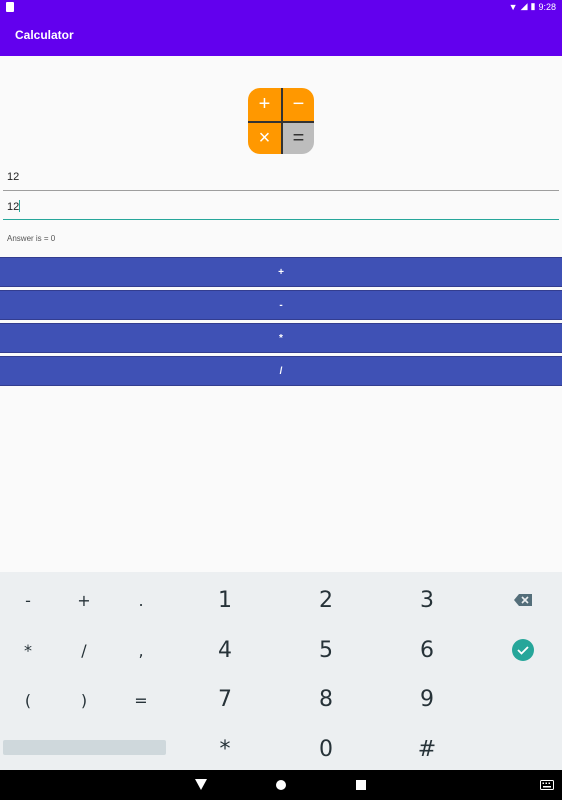 The image size is (562, 800). I want to click on keyboard-switch-icon, so click(547, 785).